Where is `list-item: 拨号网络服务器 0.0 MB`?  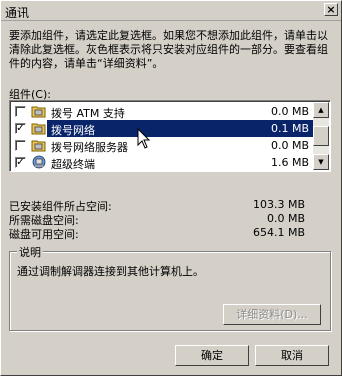 list-item: 拨号网络服务器 0.0 MB is located at coordinates (162, 145).